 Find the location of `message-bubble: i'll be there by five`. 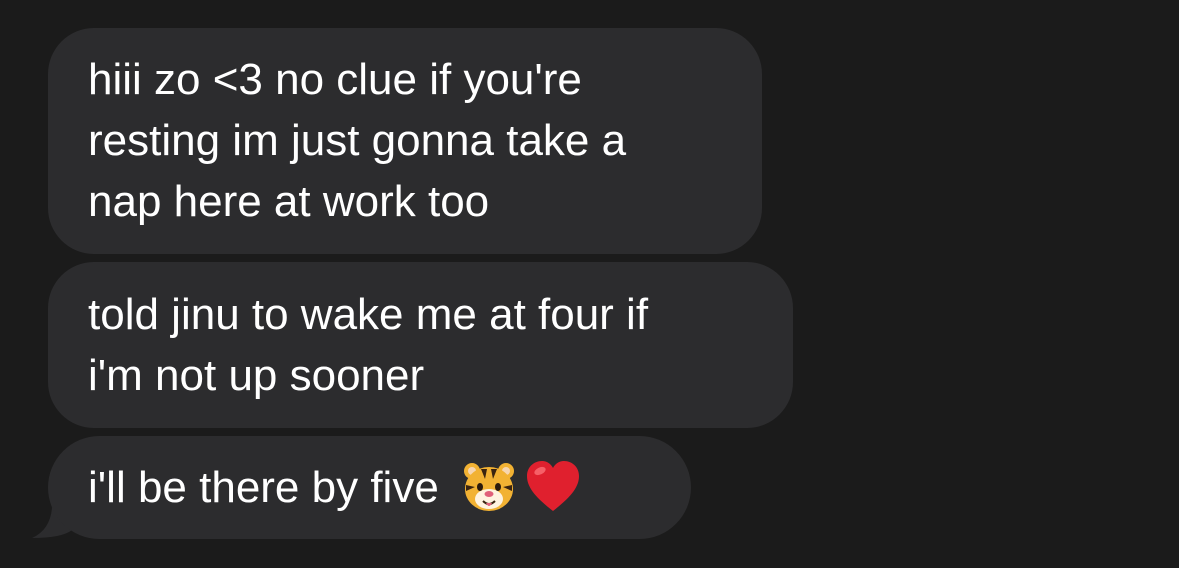

message-bubble: i'll be there by five is located at coordinates (369, 487).